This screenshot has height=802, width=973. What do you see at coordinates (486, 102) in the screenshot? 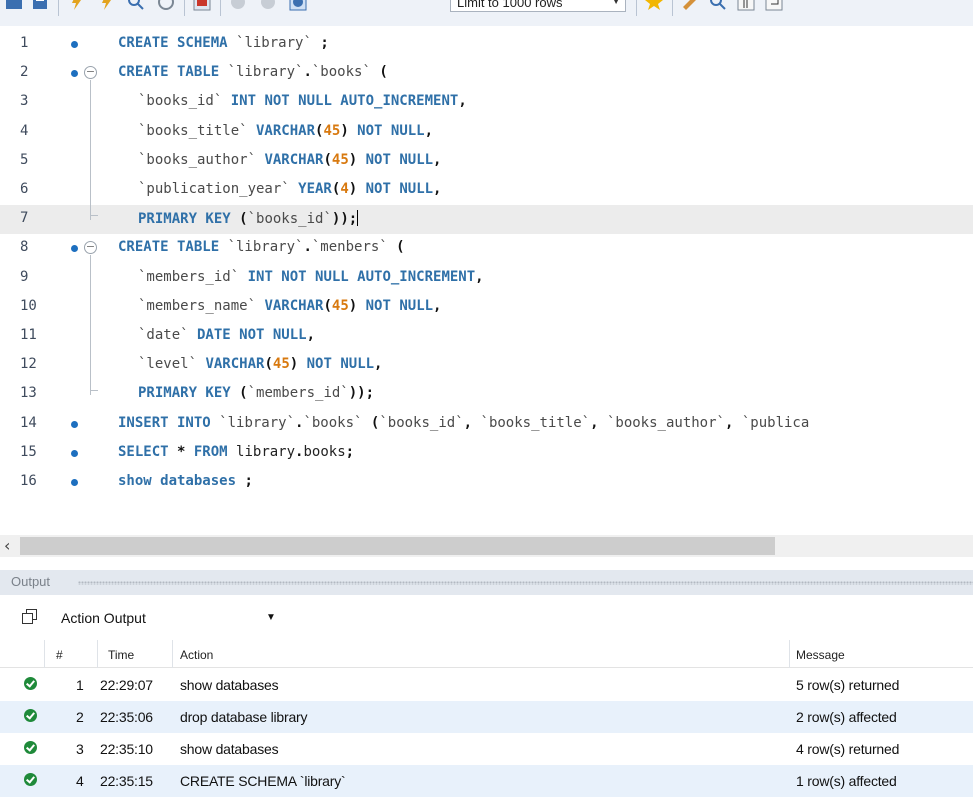
I see `editor-line: 3 `books_id` INT NOT NULL AUTO_INCREMENT,` at bounding box center [486, 102].